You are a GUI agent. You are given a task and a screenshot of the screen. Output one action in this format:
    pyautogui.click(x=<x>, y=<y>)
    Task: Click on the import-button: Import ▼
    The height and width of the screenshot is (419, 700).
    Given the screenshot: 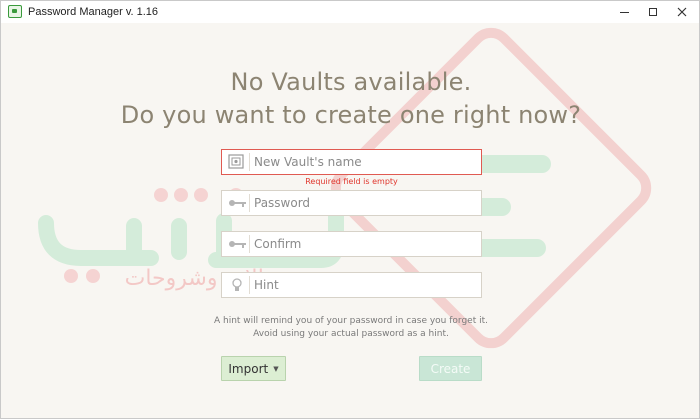 What is the action you would take?
    pyautogui.click(x=253, y=368)
    